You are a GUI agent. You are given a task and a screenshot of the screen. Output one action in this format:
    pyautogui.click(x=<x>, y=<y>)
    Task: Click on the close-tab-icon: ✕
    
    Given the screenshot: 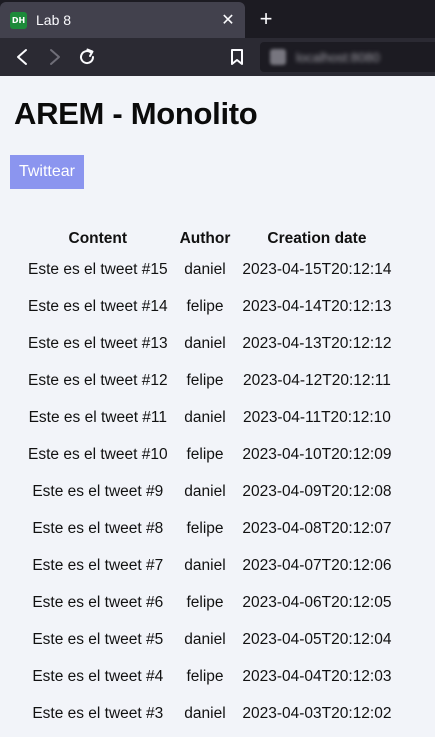 What is the action you would take?
    pyautogui.click(x=228, y=20)
    